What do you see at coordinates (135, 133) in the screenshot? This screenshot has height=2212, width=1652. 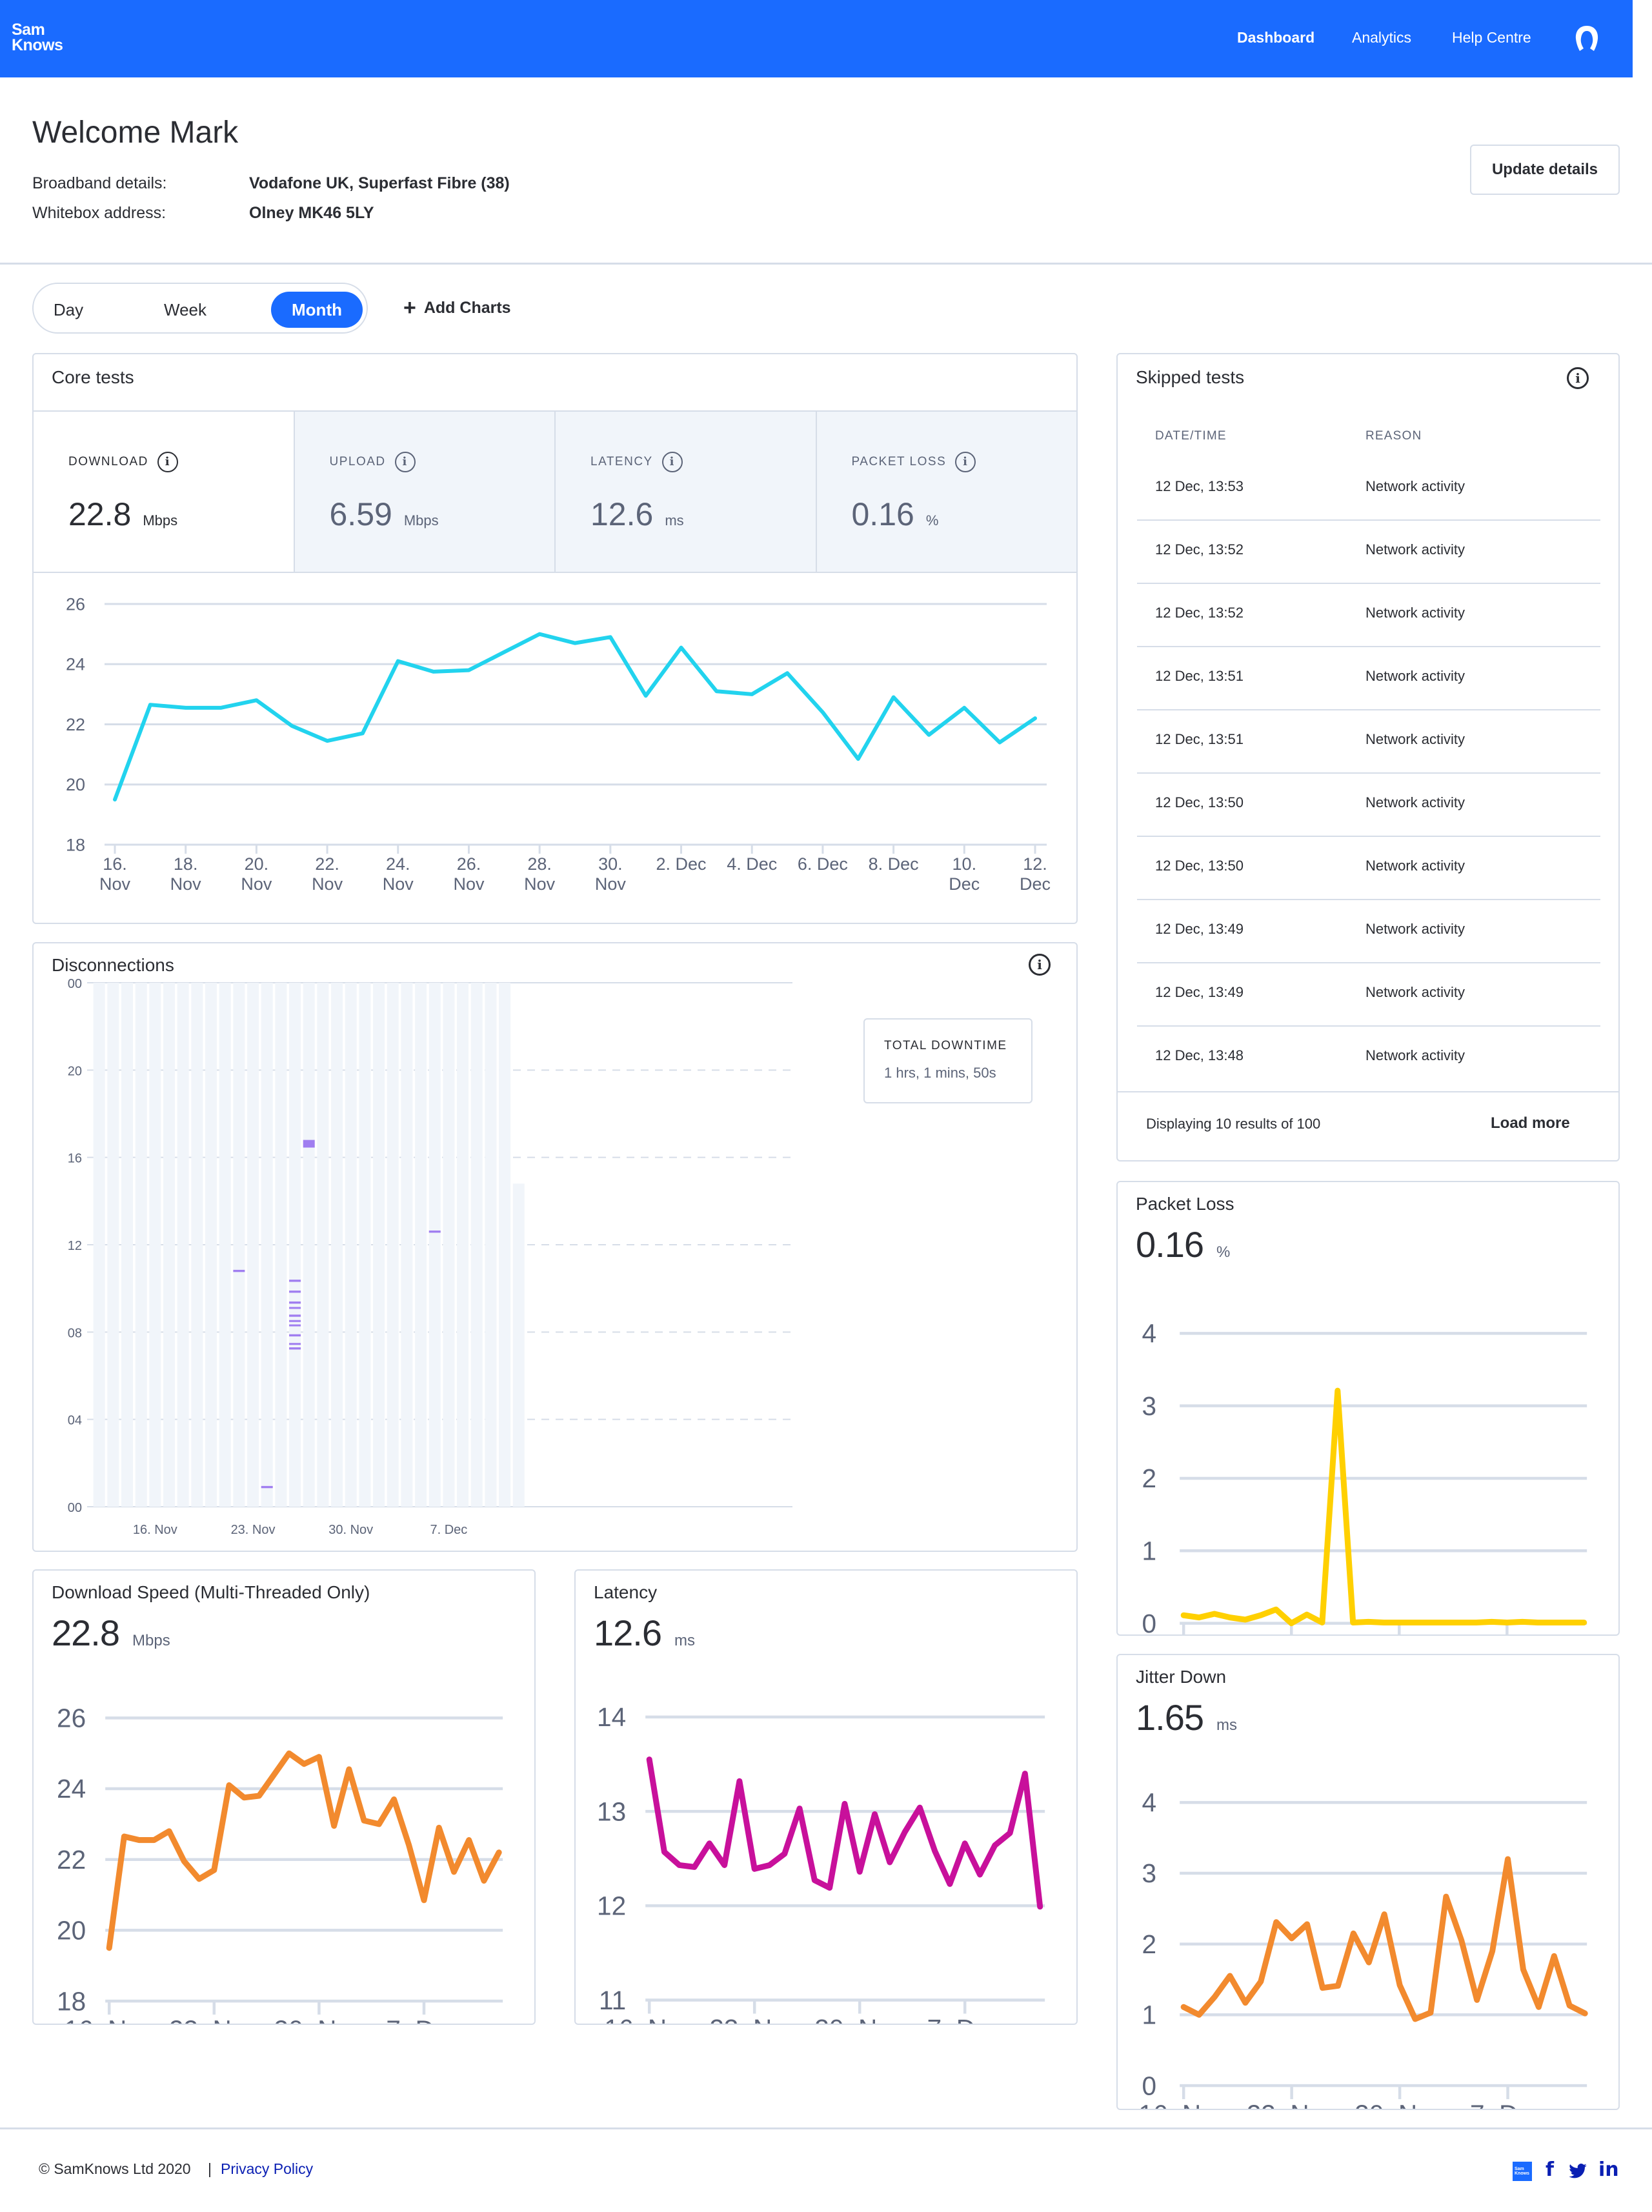 I see `page-title: Welcome Mark` at bounding box center [135, 133].